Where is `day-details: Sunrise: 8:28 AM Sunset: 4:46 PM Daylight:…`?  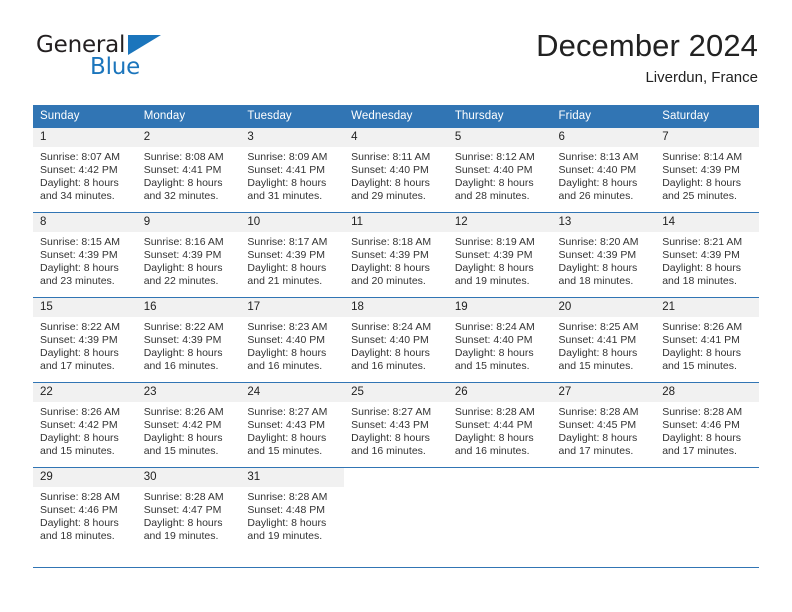
day-details: Sunrise: 8:28 AM Sunset: 4:46 PM Daylight:… is located at coordinates (707, 430).